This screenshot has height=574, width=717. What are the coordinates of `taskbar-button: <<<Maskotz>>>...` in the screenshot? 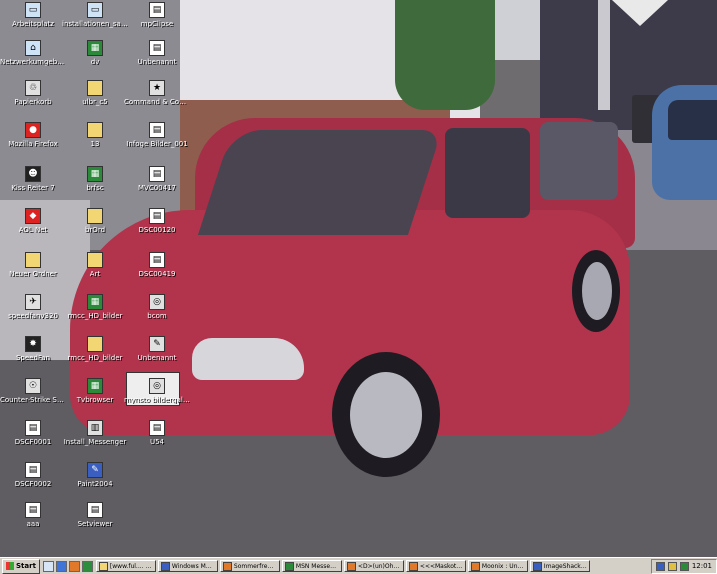 It's located at (435, 566).